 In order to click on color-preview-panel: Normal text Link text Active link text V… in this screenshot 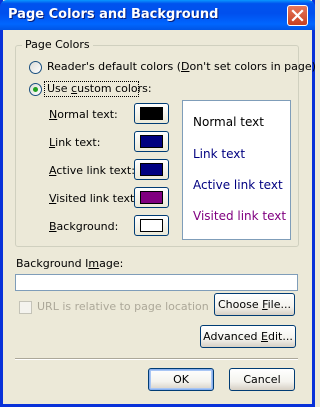, I will do `click(236, 170)`.